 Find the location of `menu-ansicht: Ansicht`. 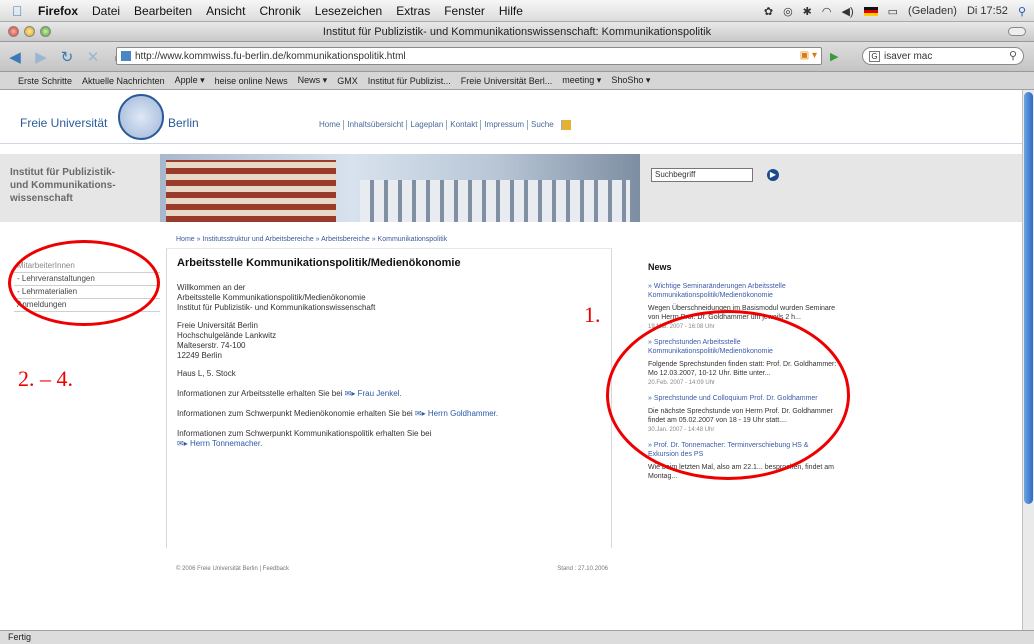

menu-ansicht: Ansicht is located at coordinates (225, 11).